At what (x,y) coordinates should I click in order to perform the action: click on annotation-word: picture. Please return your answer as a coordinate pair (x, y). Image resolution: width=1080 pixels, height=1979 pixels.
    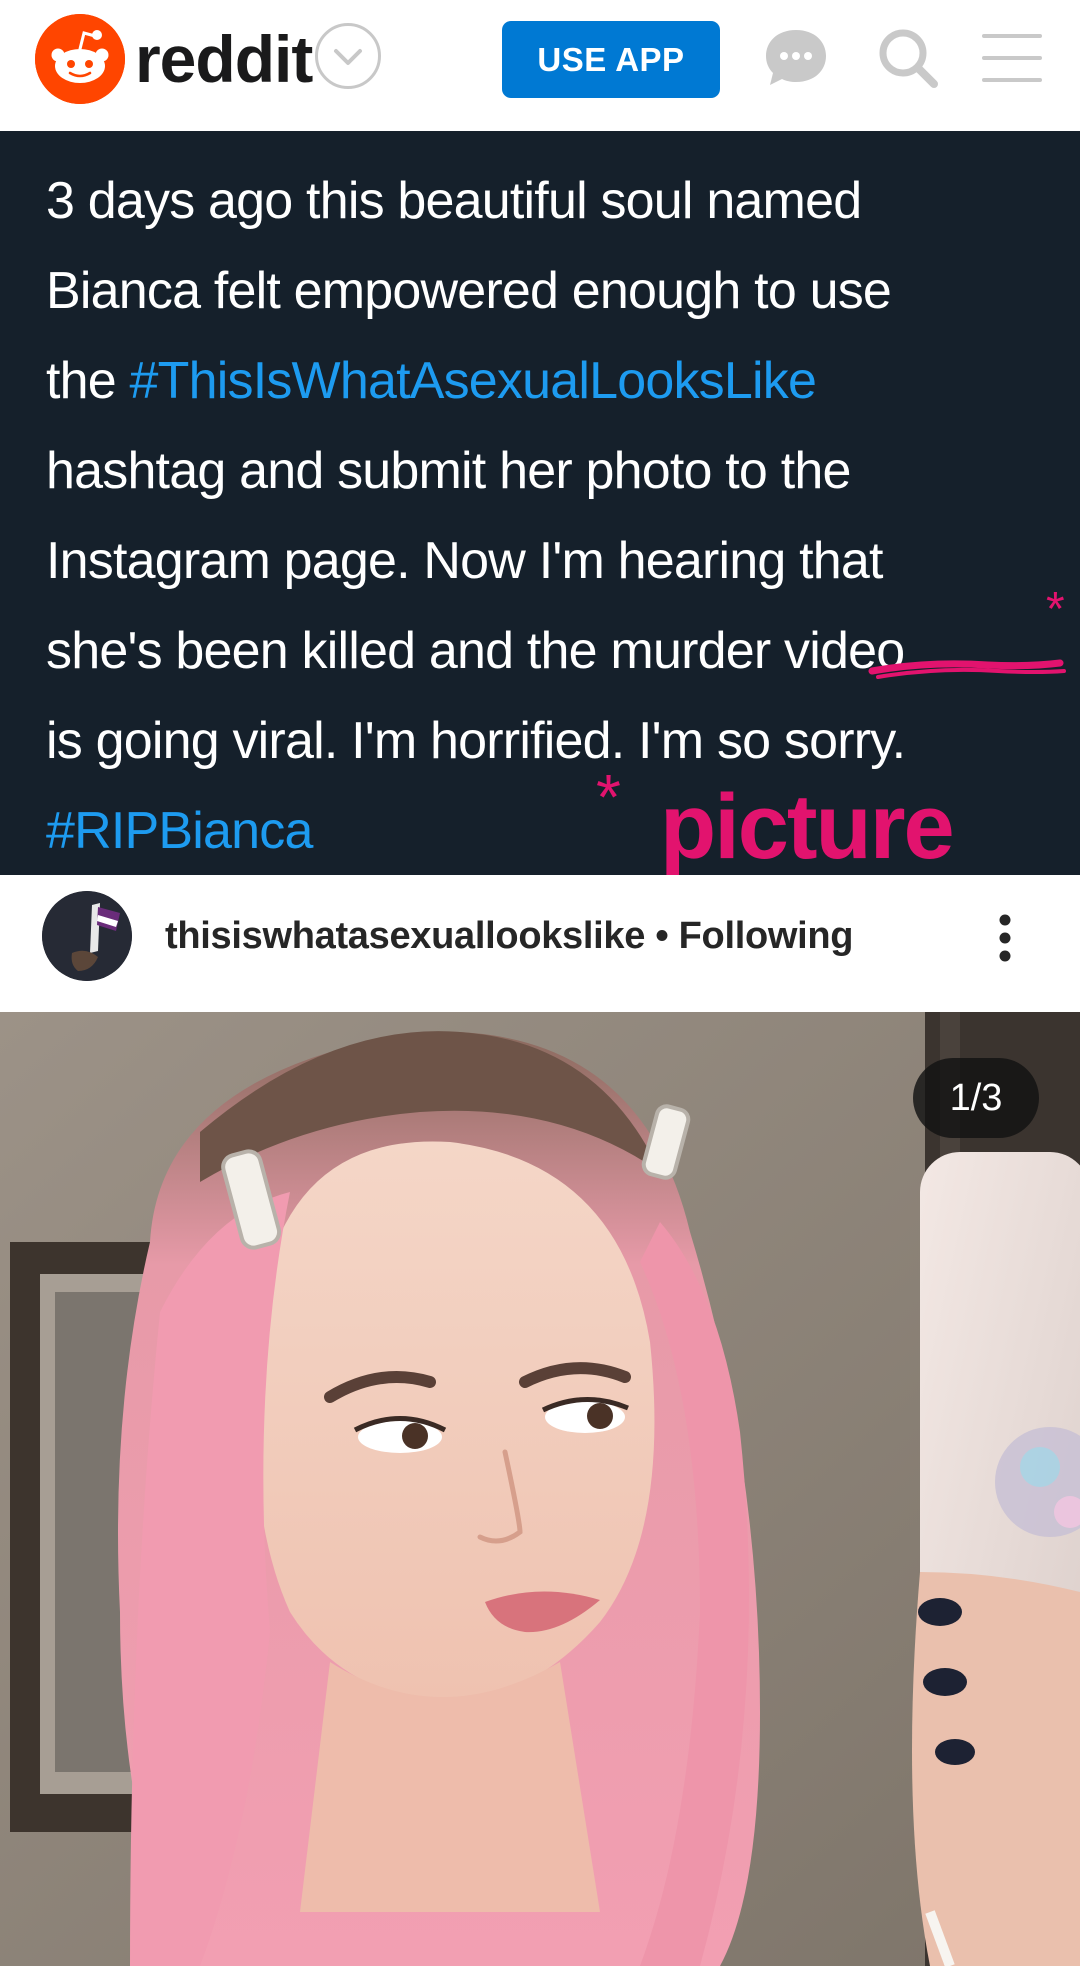
    Looking at the image, I should click on (807, 827).